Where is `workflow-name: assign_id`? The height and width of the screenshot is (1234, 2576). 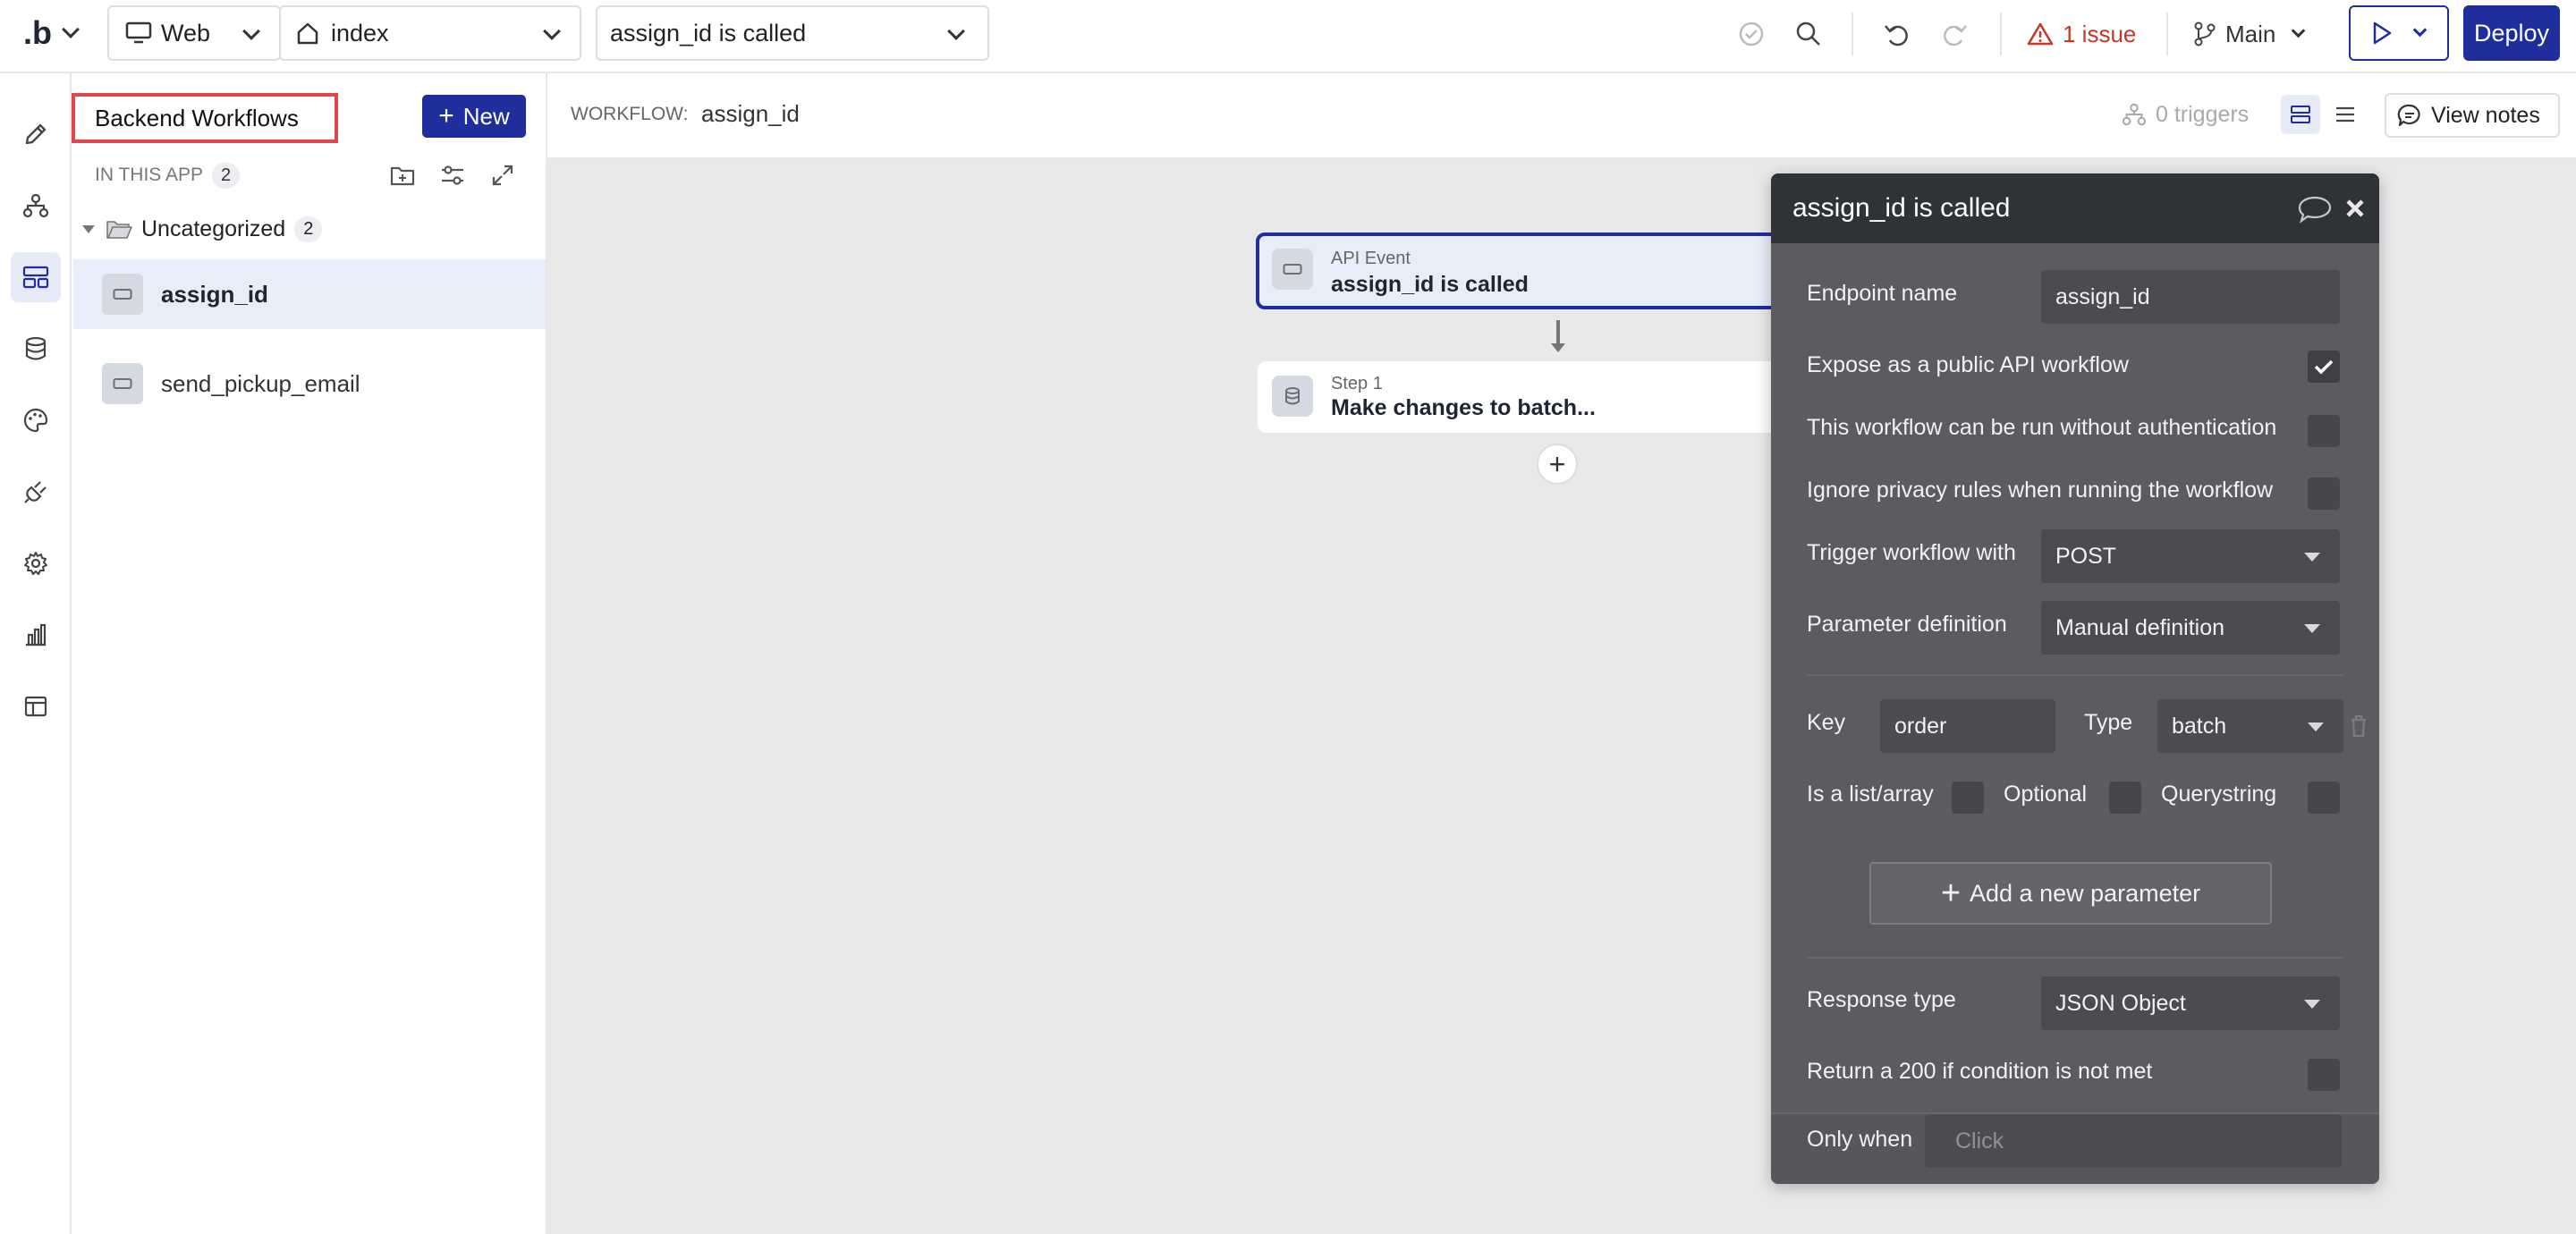 workflow-name: assign_id is located at coordinates (750, 114).